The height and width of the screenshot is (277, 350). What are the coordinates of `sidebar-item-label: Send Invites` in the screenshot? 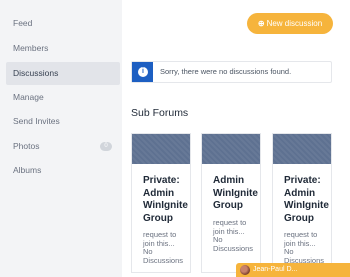 It's located at (36, 121).